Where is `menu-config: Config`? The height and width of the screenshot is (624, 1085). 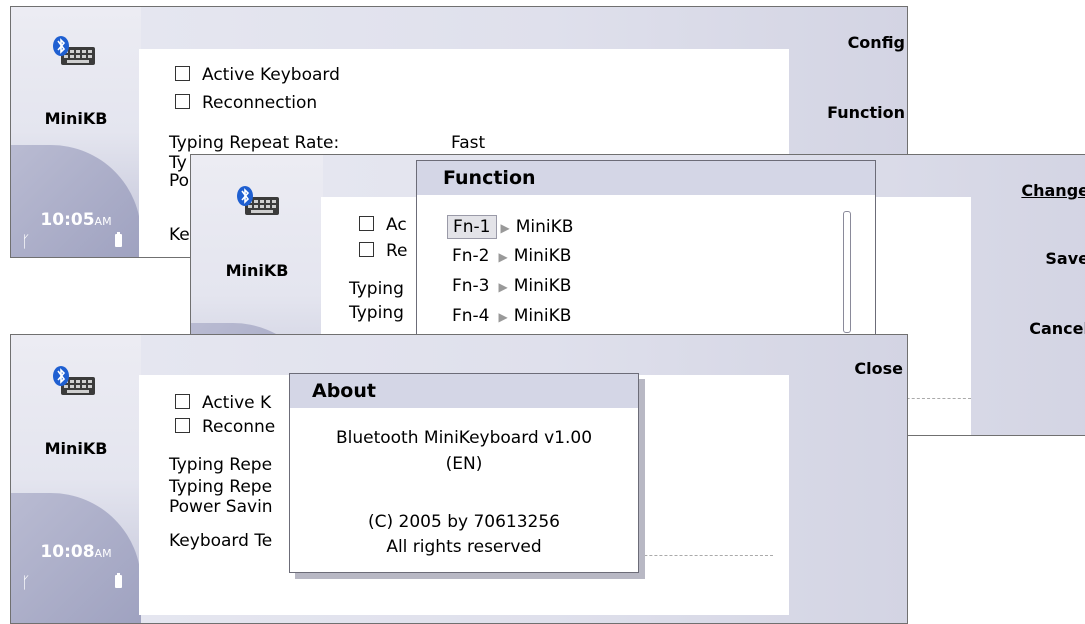 menu-config: Config is located at coordinates (876, 42).